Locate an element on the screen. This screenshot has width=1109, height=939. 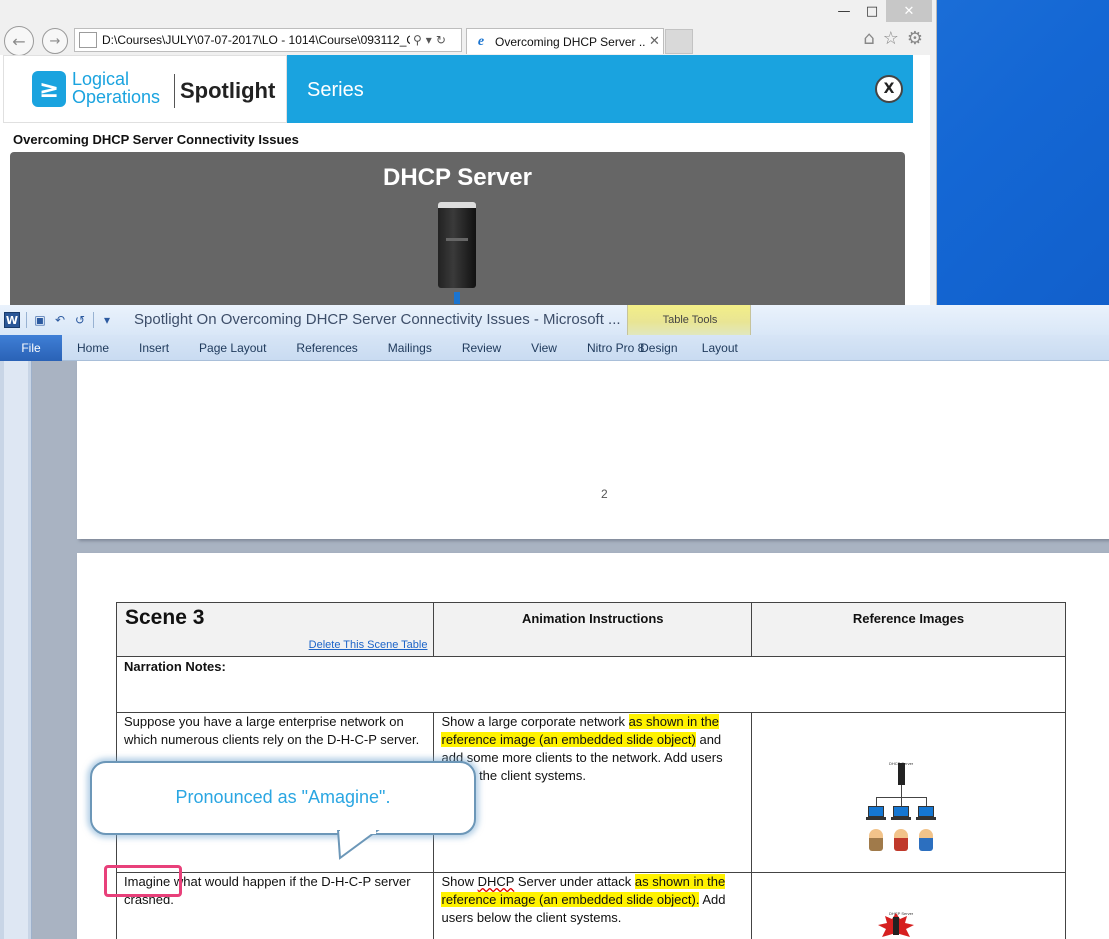
vertical-ruler is located at coordinates (16, 650).